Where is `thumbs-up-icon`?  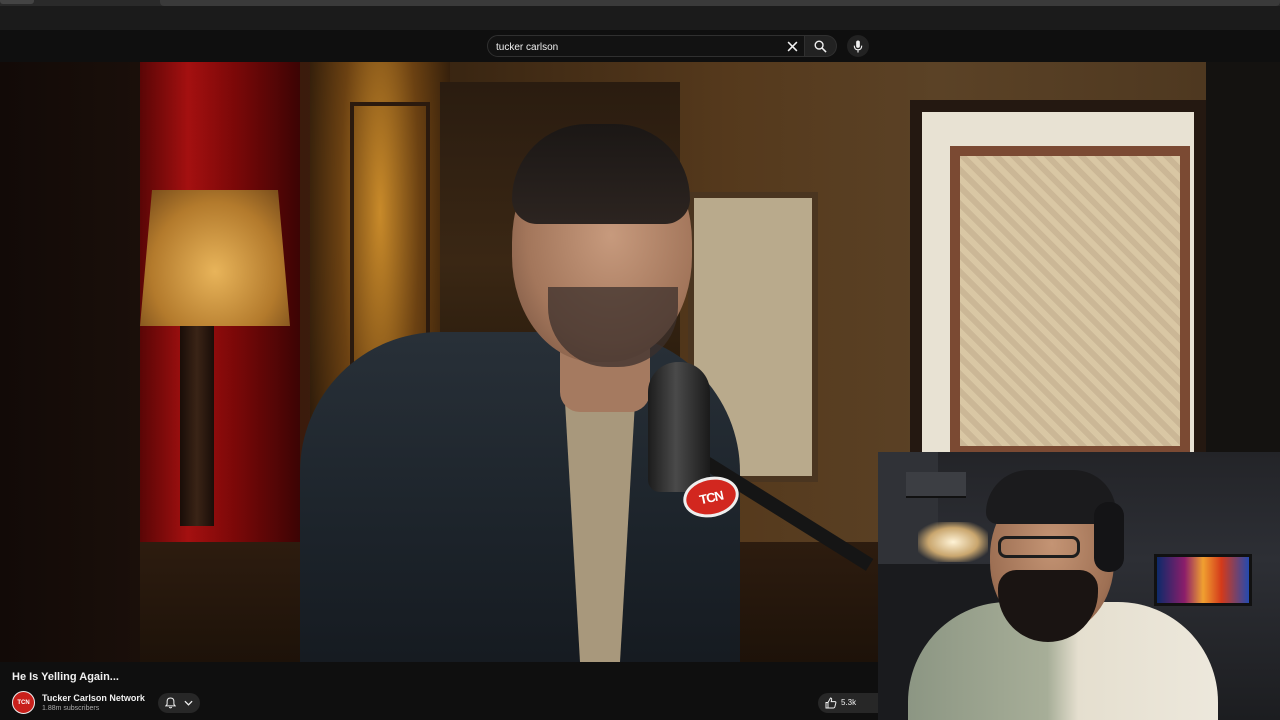 thumbs-up-icon is located at coordinates (831, 703).